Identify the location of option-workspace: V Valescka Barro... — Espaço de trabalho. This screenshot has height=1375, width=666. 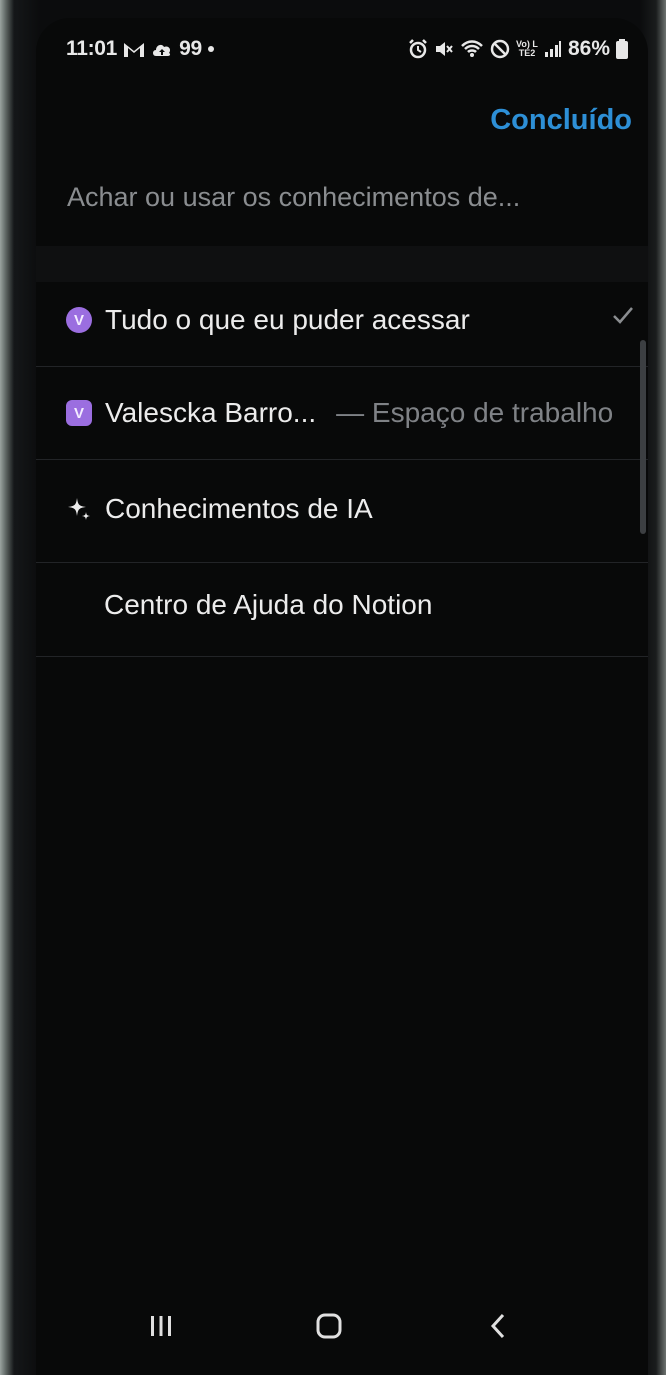
(342, 413).